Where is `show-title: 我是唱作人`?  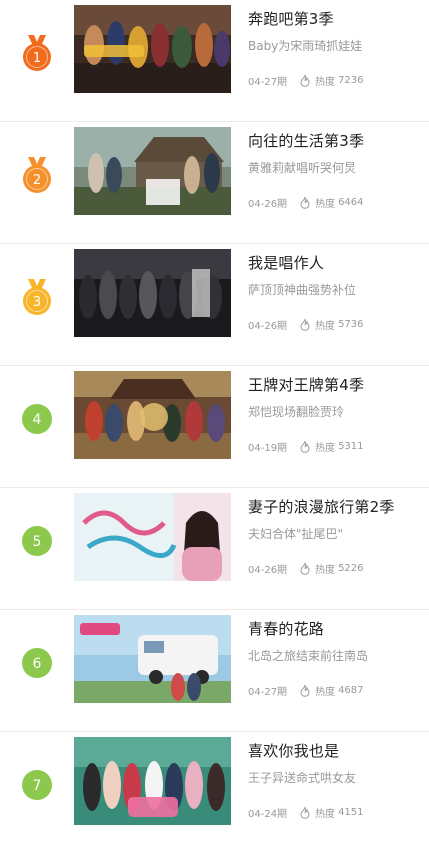 show-title: 我是唱作人 is located at coordinates (286, 262).